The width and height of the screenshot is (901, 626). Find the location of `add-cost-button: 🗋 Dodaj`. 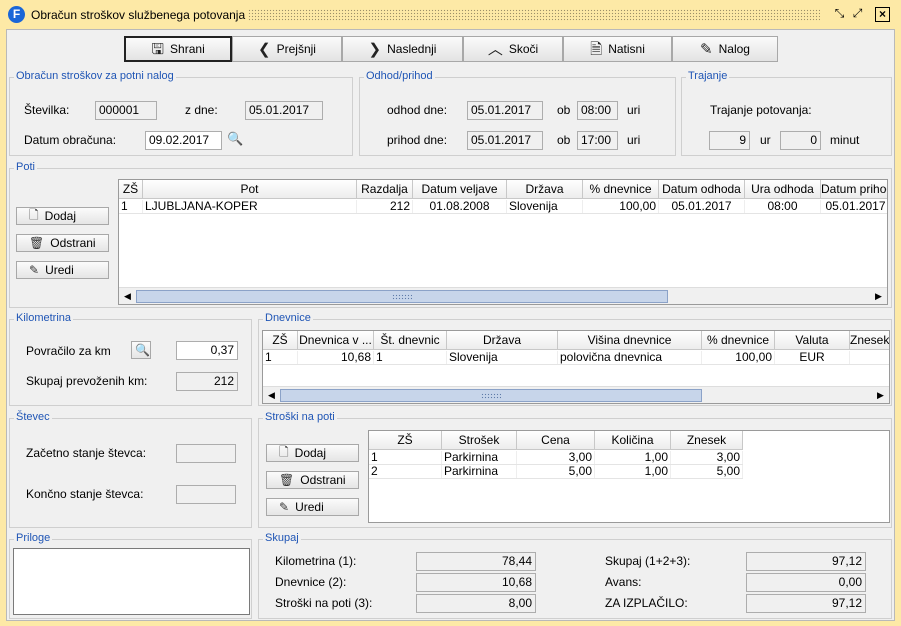

add-cost-button: 🗋 Dodaj is located at coordinates (312, 453).